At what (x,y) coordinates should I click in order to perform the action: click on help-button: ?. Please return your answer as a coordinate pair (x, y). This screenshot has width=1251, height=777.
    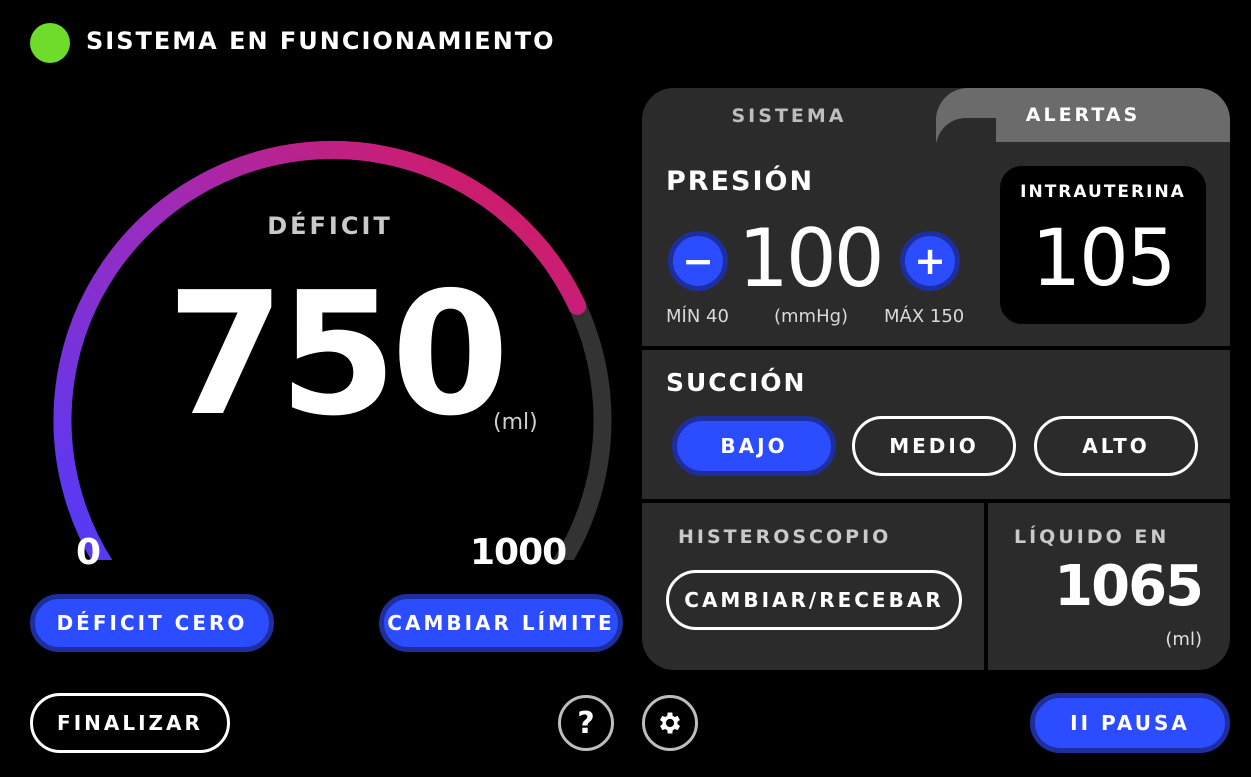
    Looking at the image, I should click on (586, 723).